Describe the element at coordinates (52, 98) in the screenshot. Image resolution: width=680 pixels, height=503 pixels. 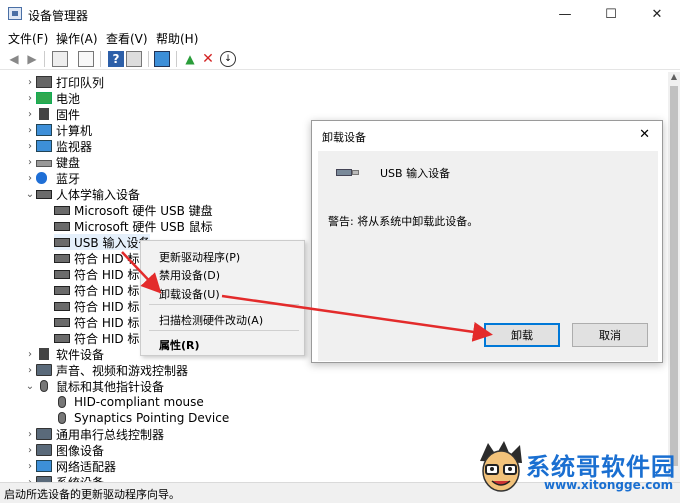
I see `tree-item-battery: › 电池` at that location.